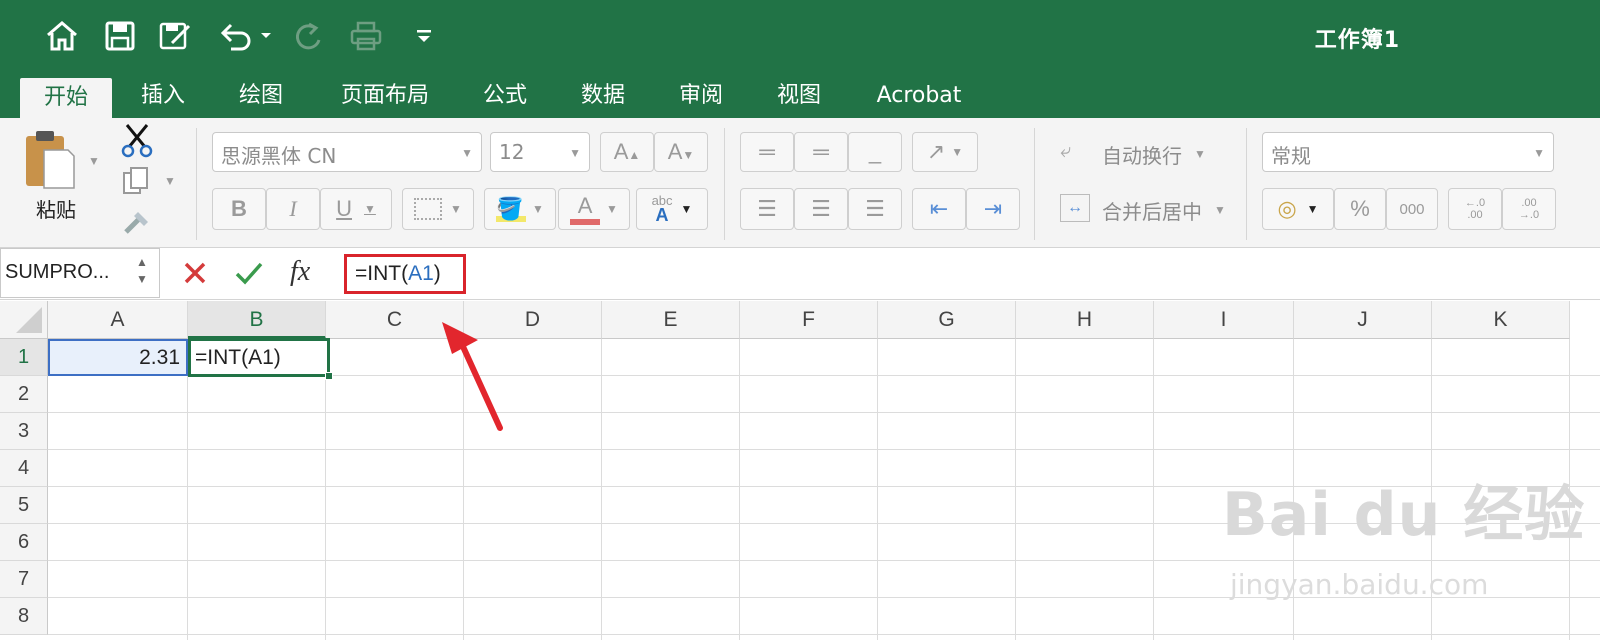  What do you see at coordinates (875, 152) in the screenshot?
I see `align-bottom-button: _` at bounding box center [875, 152].